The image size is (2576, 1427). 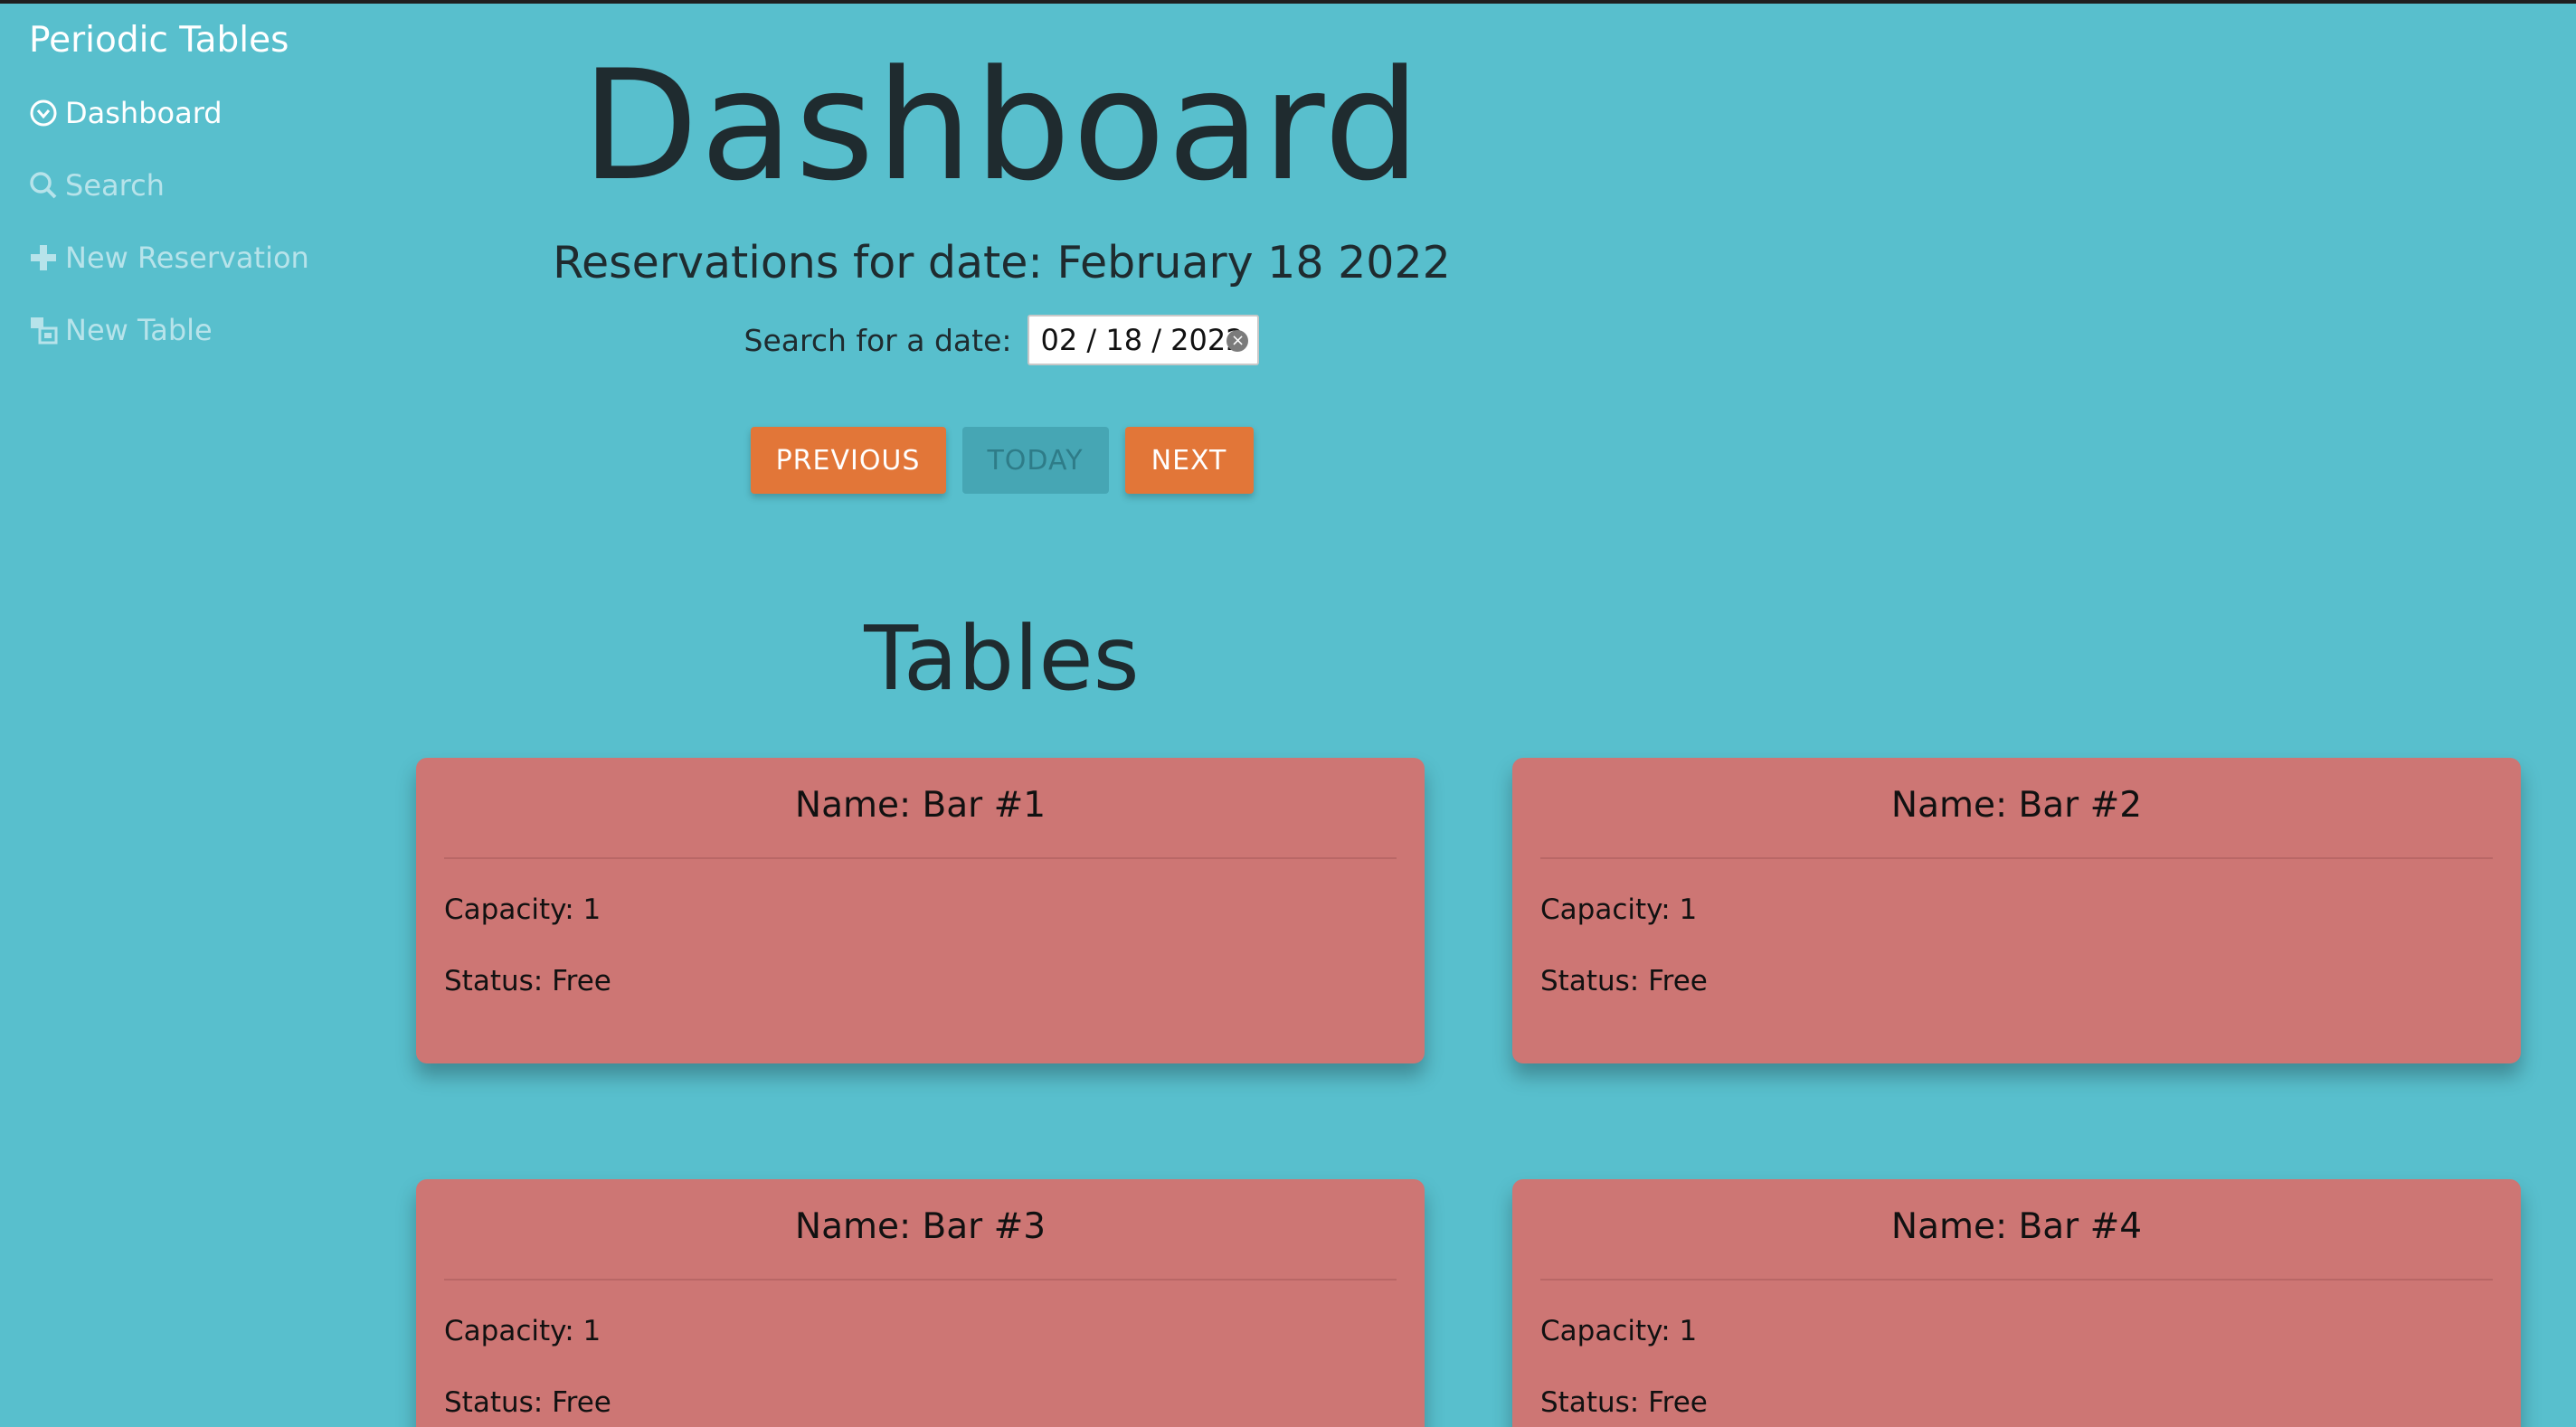 I want to click on plus-icon, so click(x=43, y=258).